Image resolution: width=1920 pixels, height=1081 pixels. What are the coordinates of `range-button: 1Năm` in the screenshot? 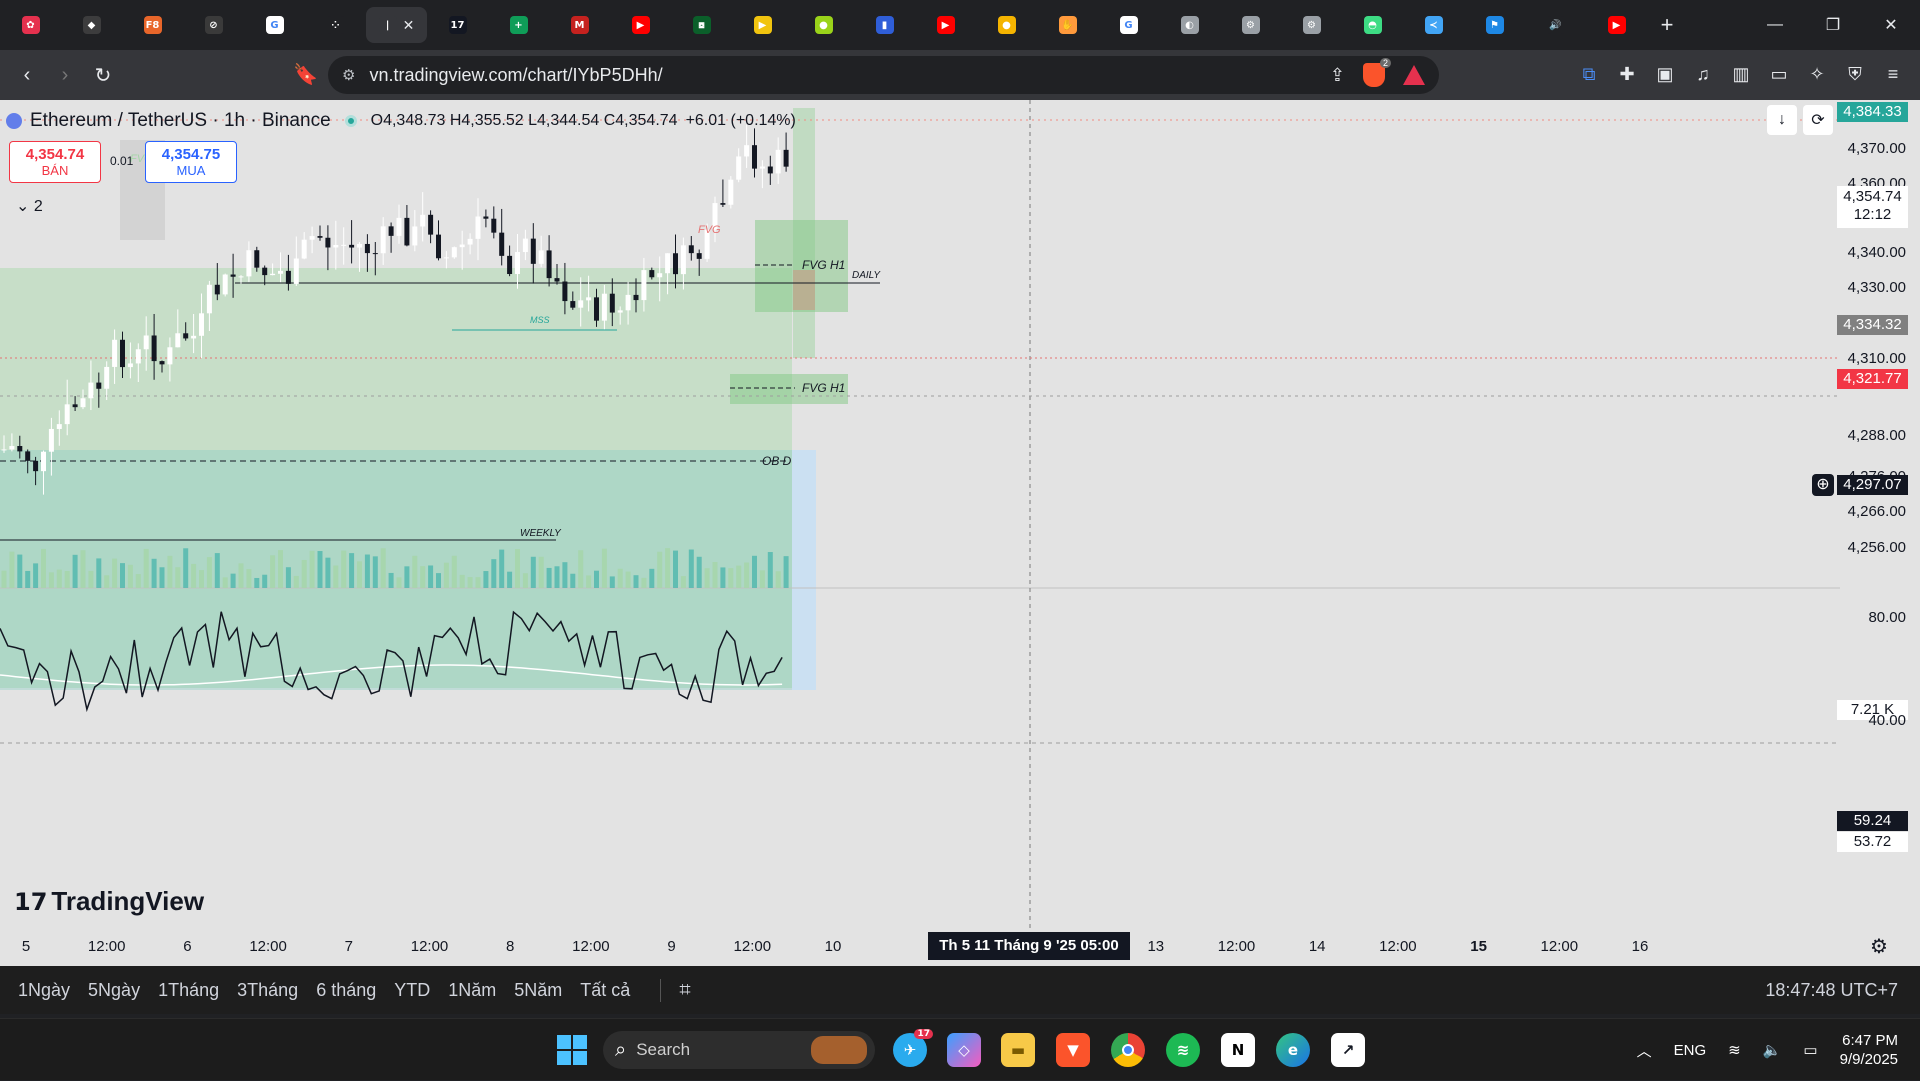 It's located at (472, 990).